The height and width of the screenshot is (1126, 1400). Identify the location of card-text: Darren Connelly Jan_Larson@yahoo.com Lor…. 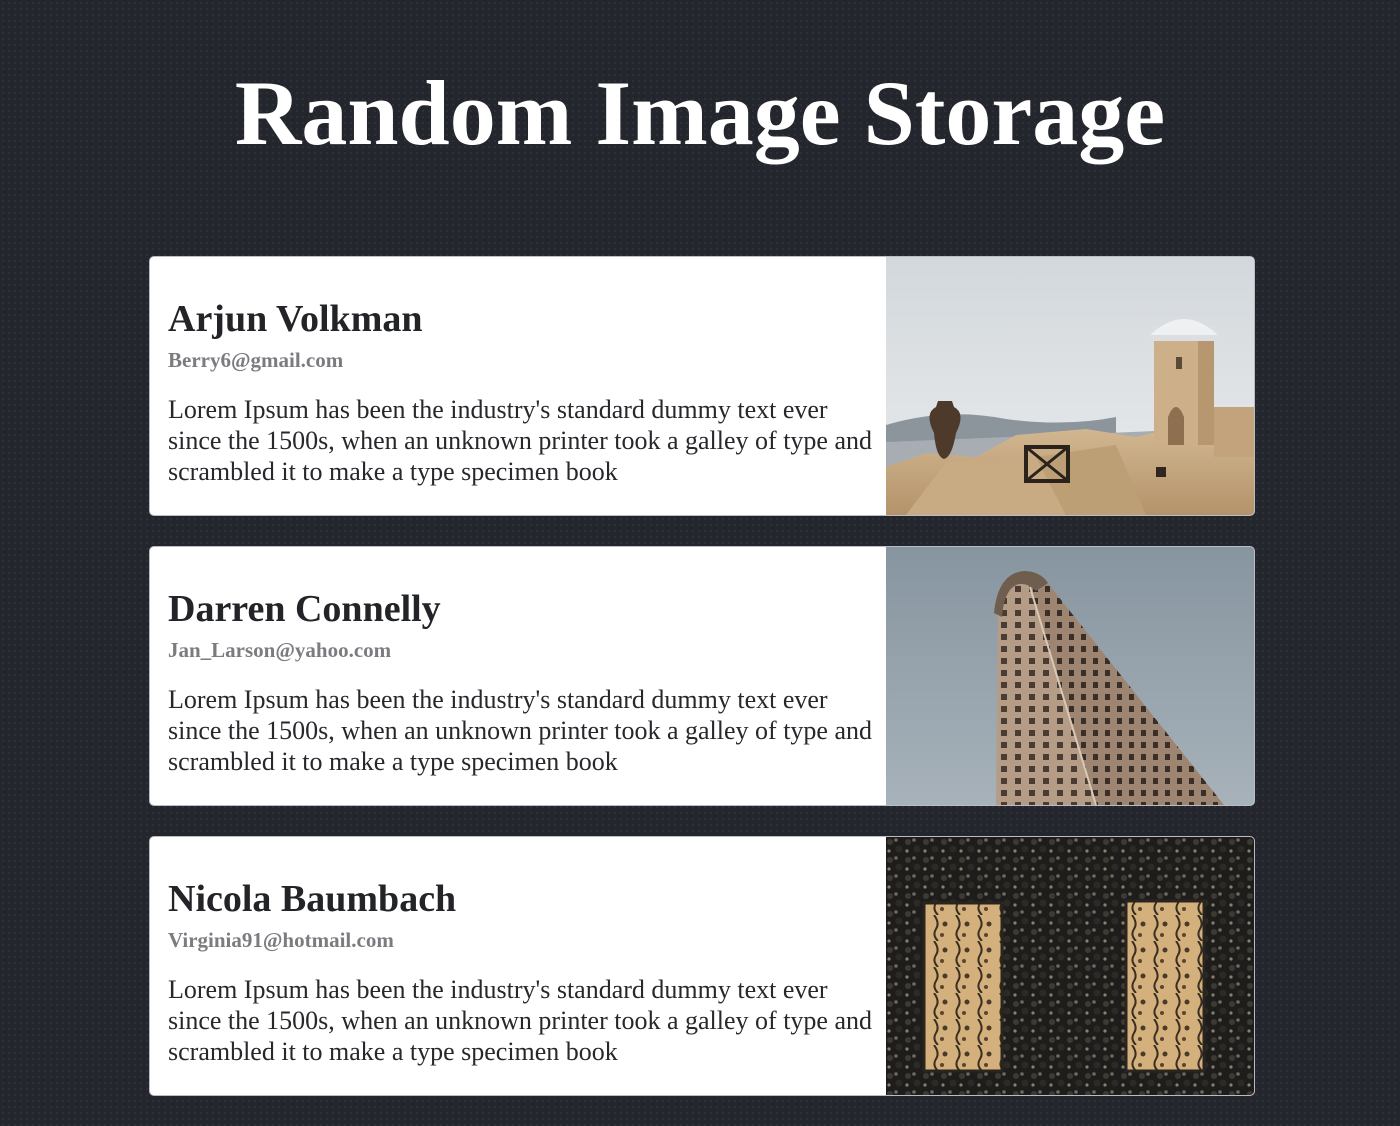
(523, 681).